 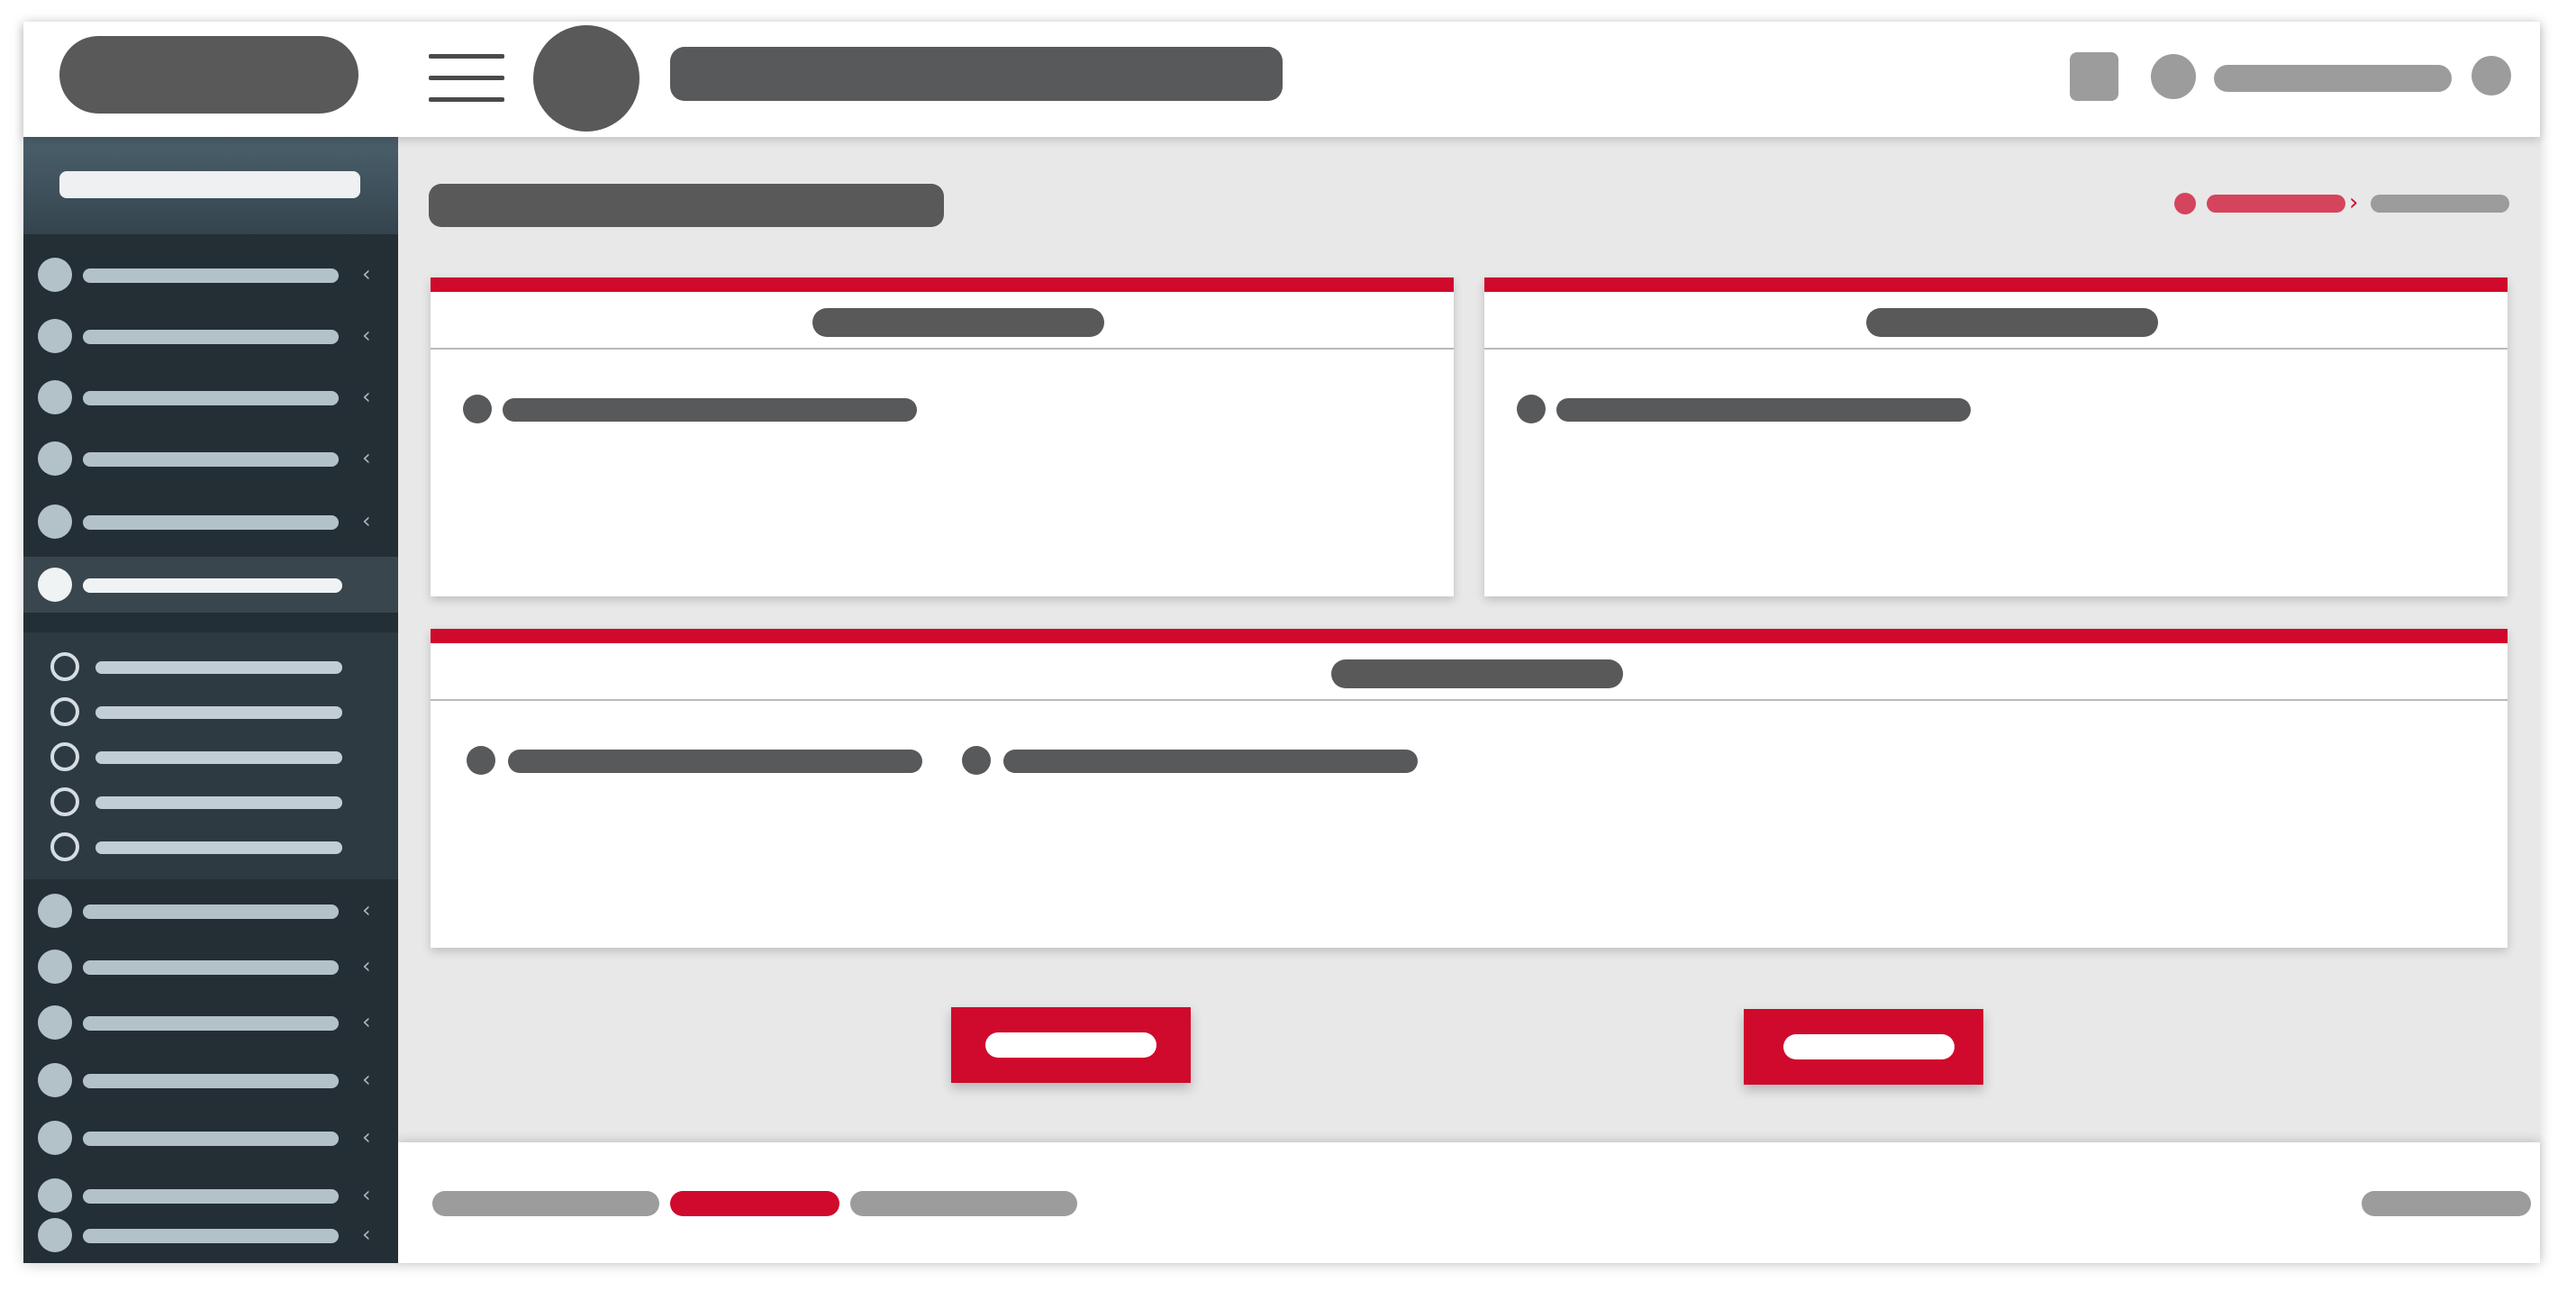 I want to click on sidebar-submenu, so click(x=210, y=755).